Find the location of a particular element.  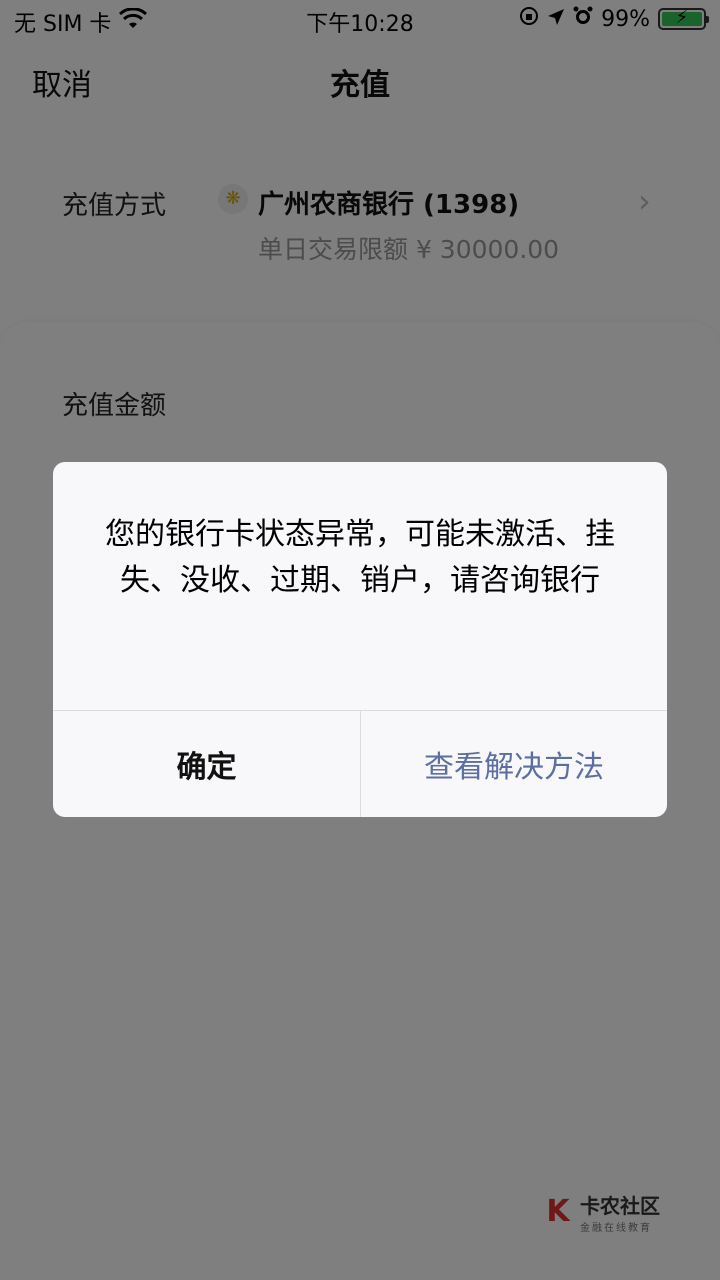

confirm-button: 确定 is located at coordinates (206, 764).